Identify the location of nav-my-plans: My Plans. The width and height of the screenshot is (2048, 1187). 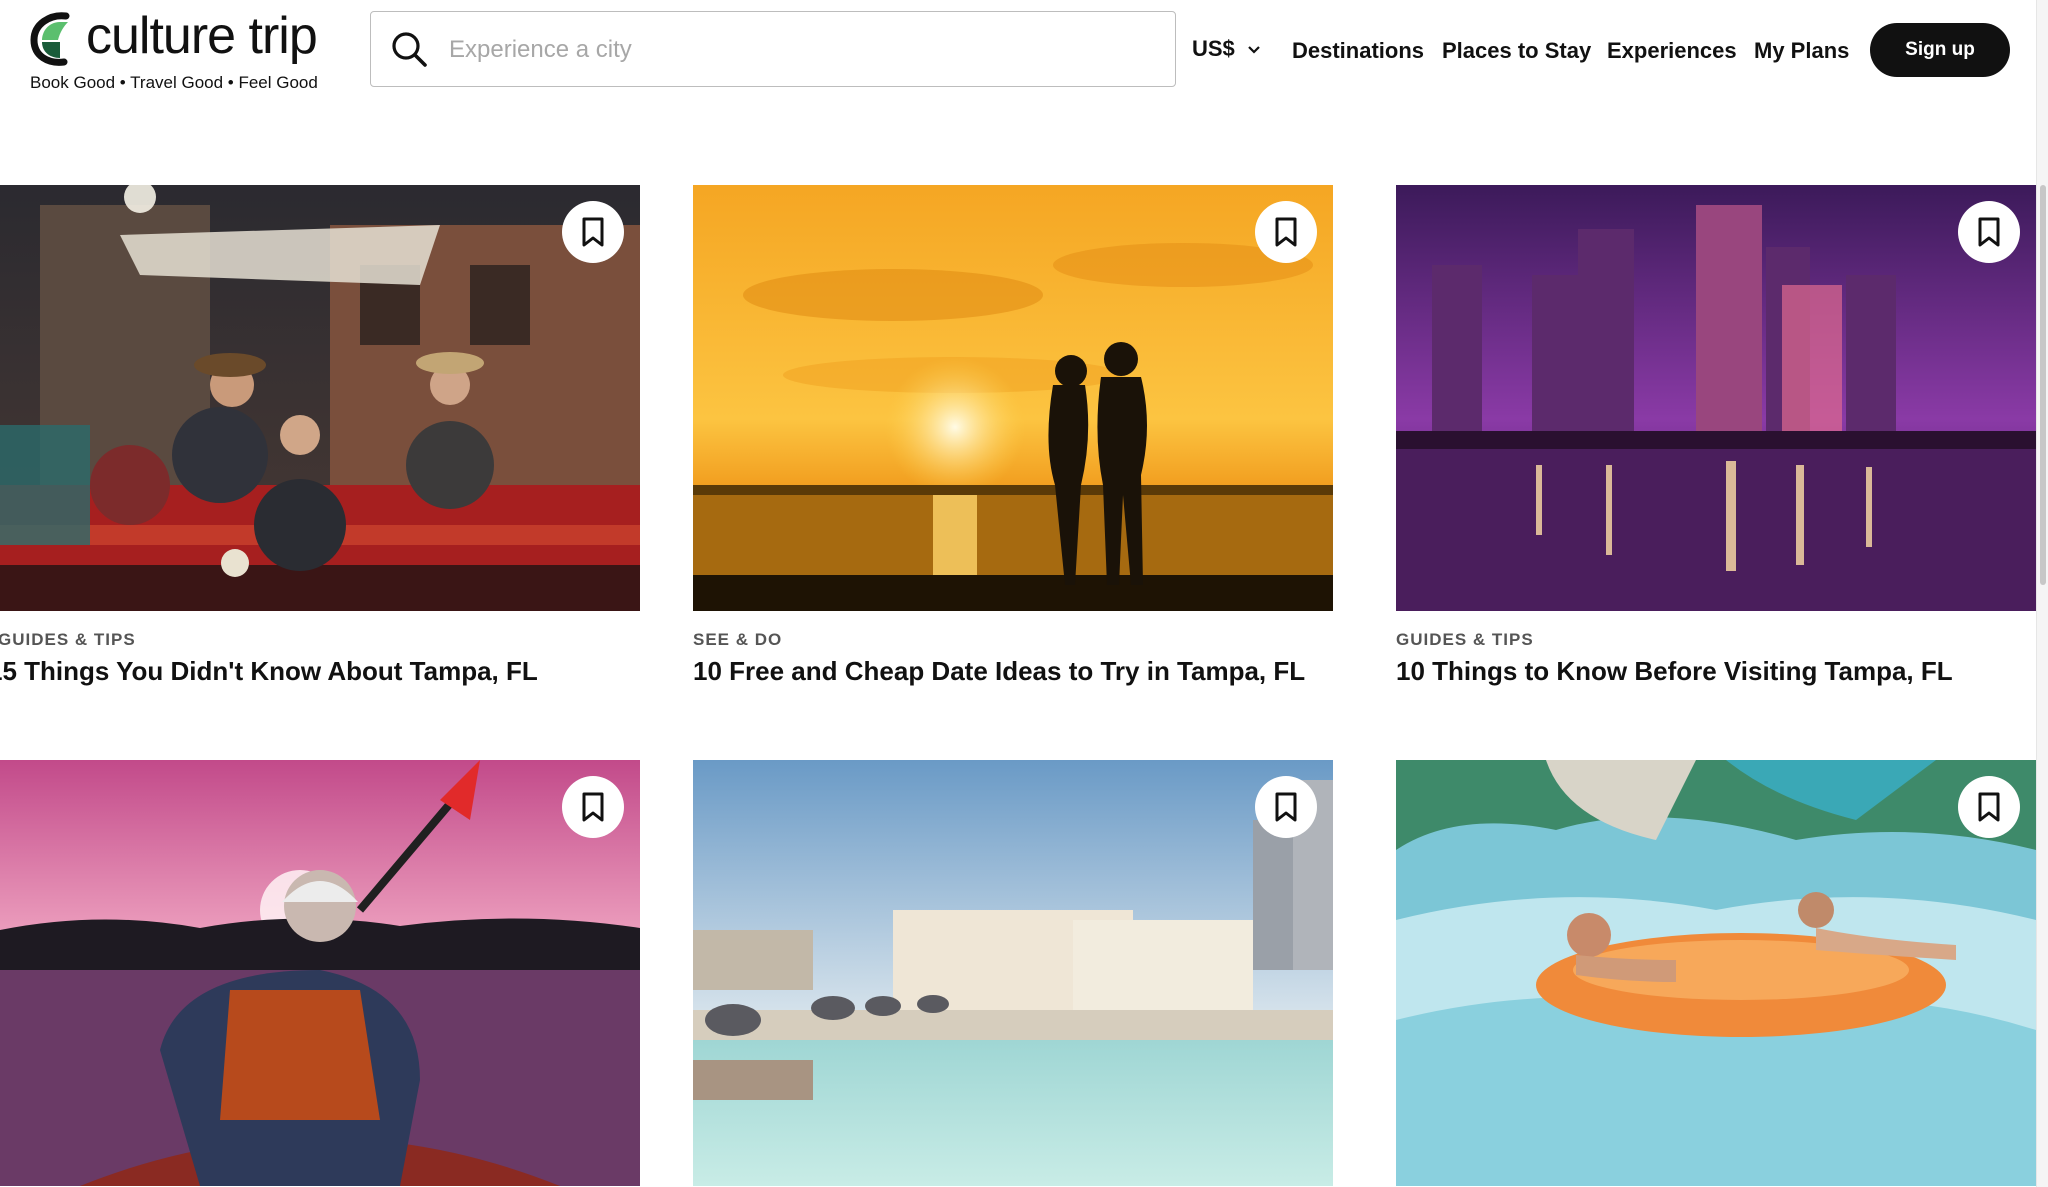
(1801, 51).